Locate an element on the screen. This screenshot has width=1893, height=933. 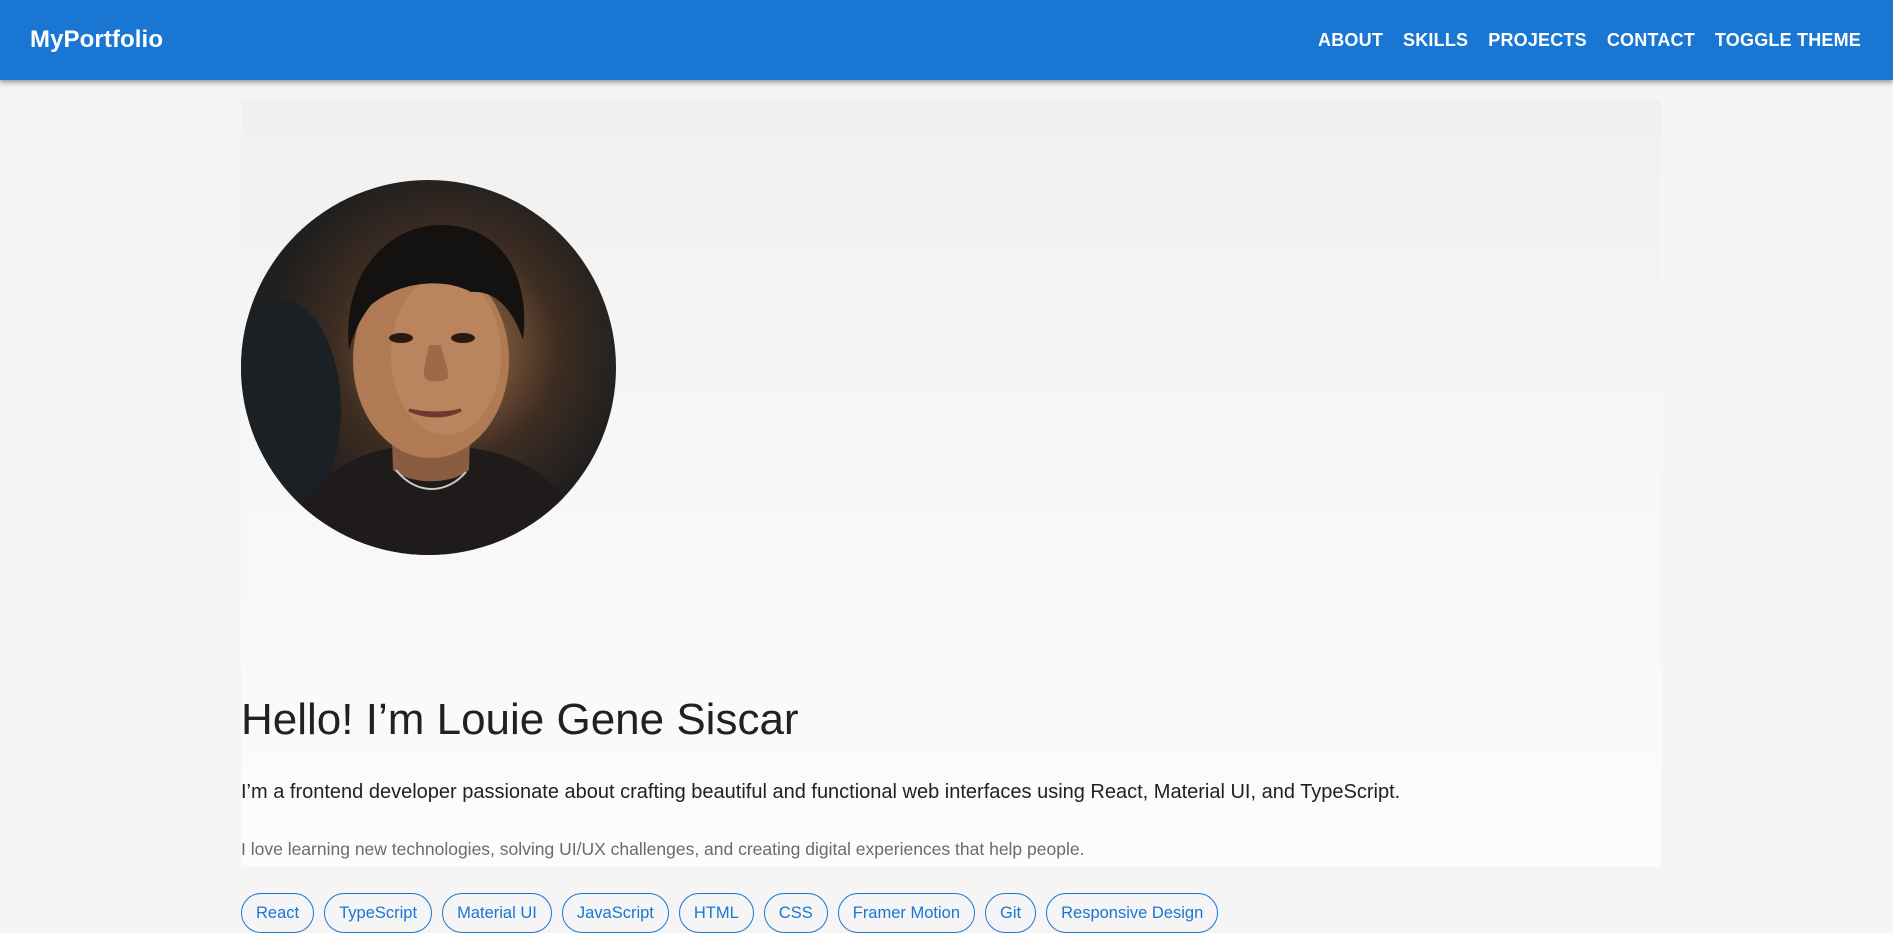
skill-chip-css: CSS is located at coordinates (795, 913).